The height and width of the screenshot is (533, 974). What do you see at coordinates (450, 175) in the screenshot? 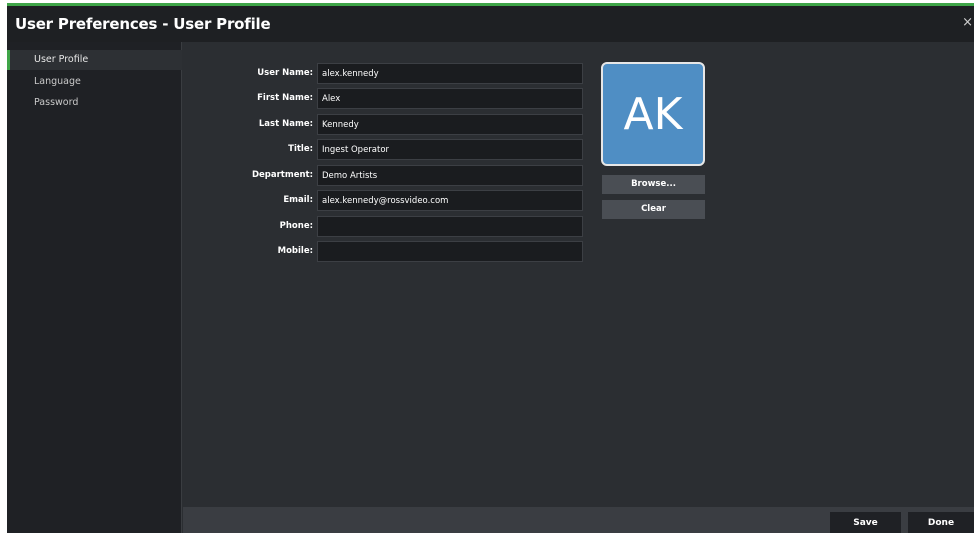
I see `department-field` at bounding box center [450, 175].